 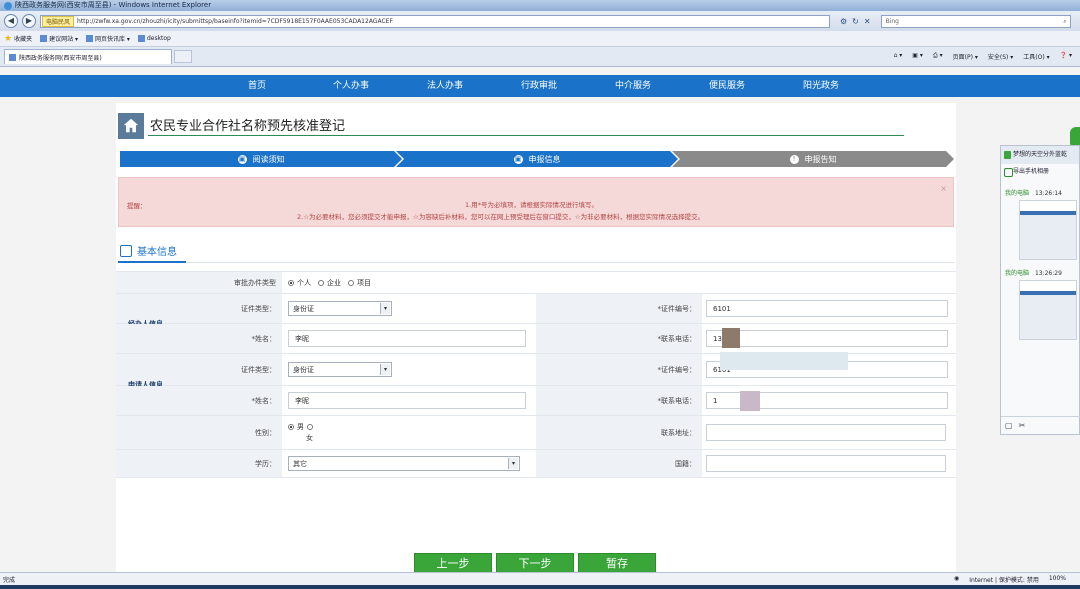 I want to click on form-row-education: 学历： 其它 ▾ 国籍：, so click(x=536, y=464).